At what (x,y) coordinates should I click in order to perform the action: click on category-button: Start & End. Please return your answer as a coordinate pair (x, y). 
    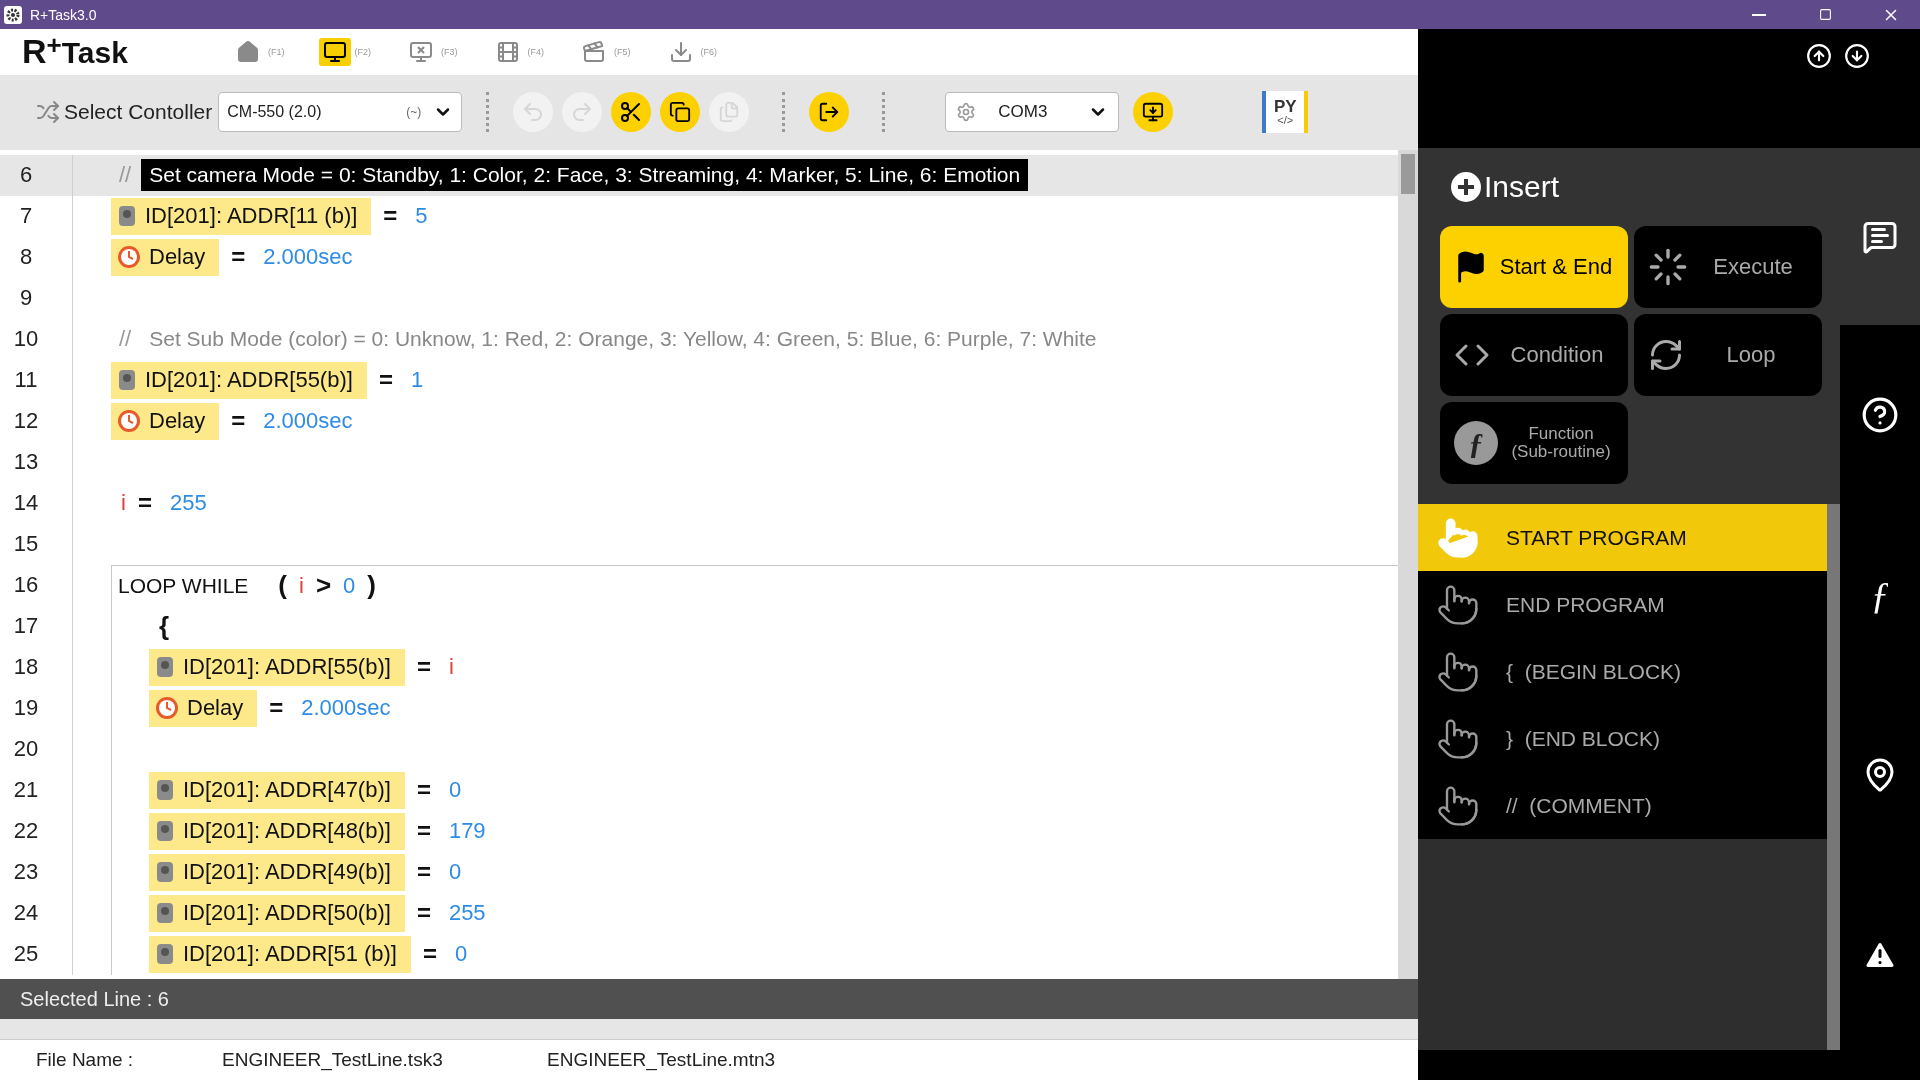
    Looking at the image, I should click on (1534, 267).